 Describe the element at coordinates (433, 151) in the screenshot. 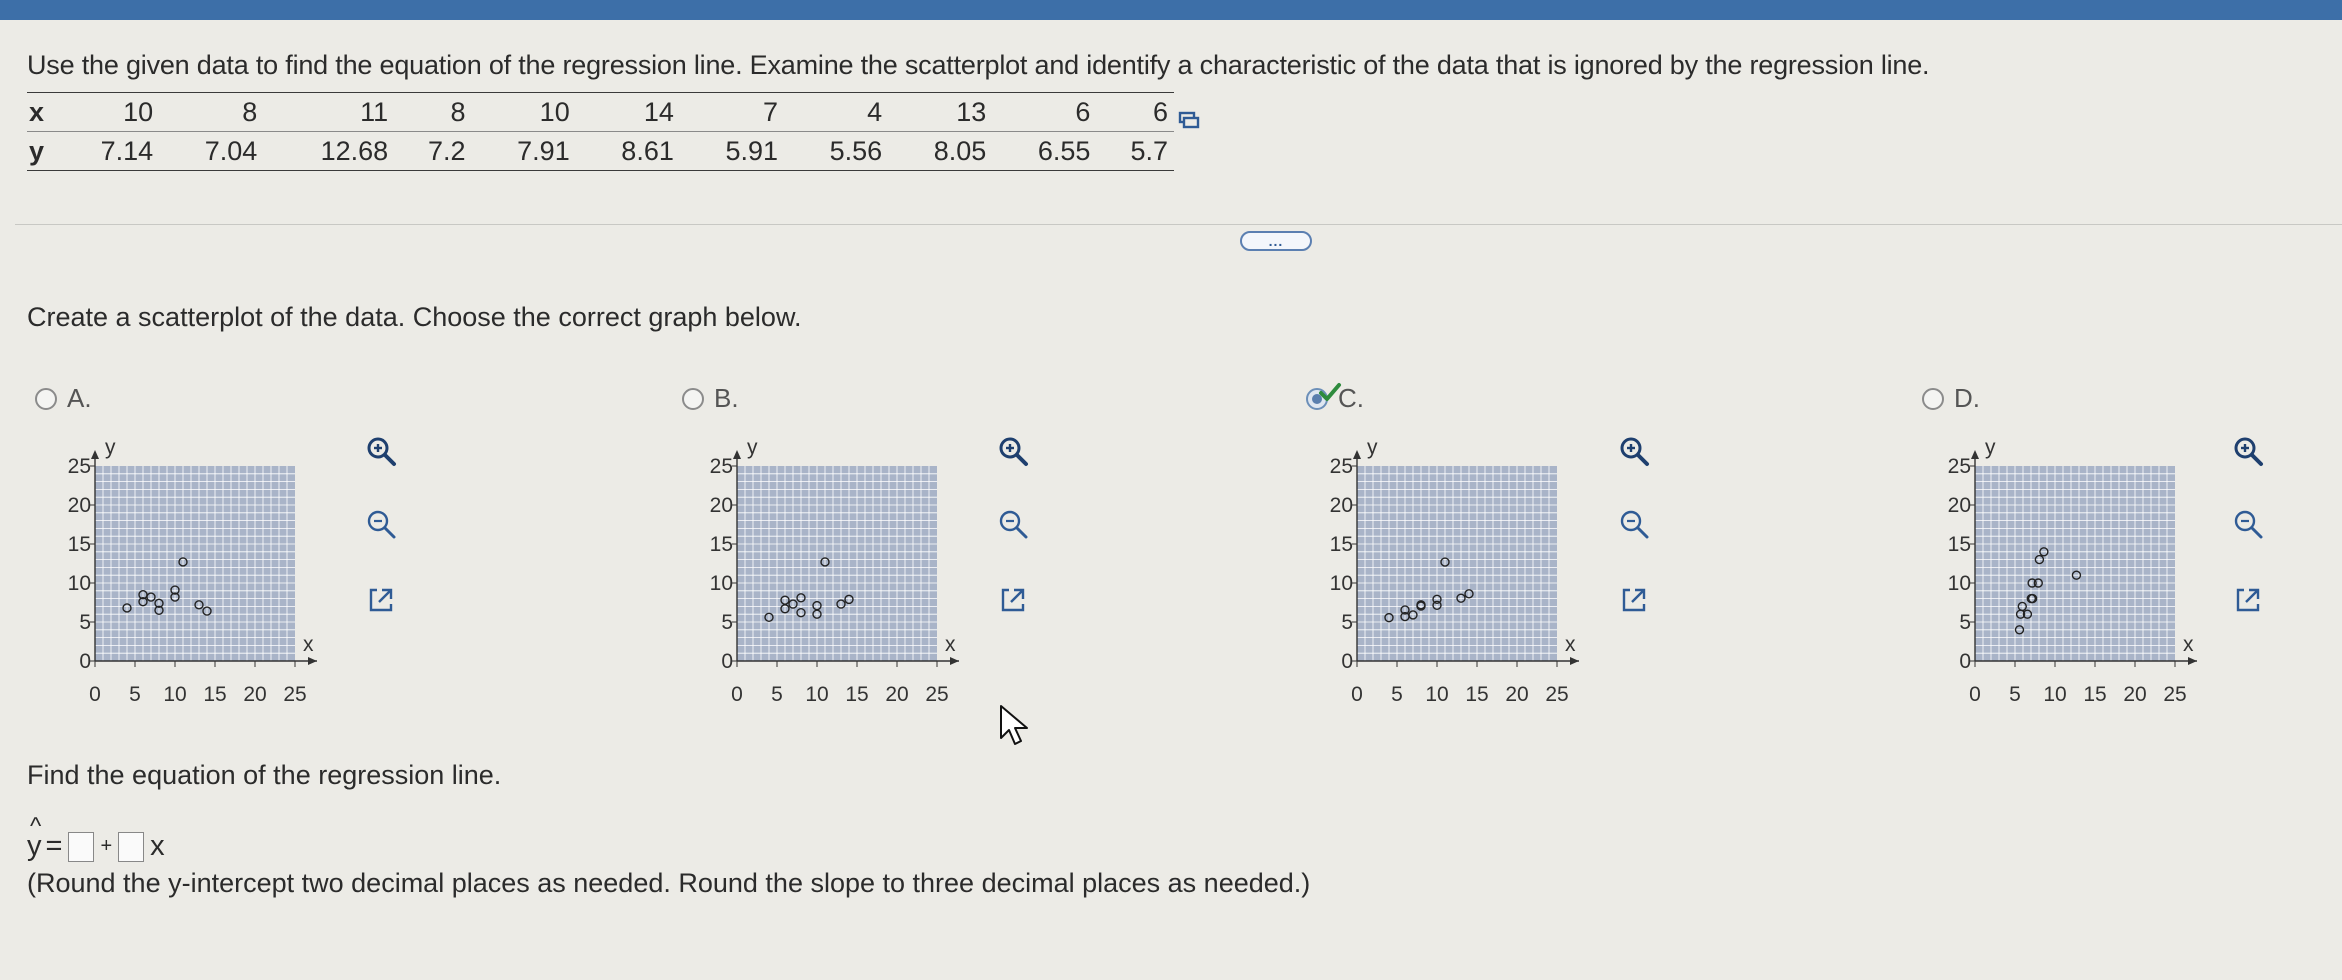

I see `y-value: 7.2` at that location.